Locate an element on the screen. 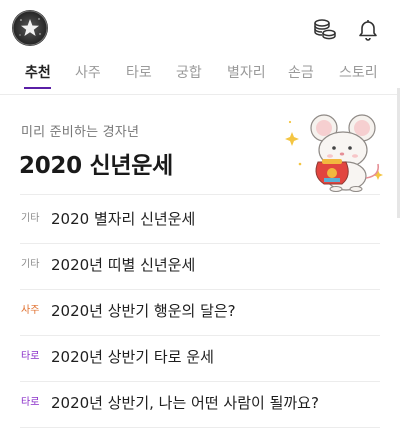 Image resolution: width=400 pixels, height=437 pixels. top-bar is located at coordinates (200, 29).